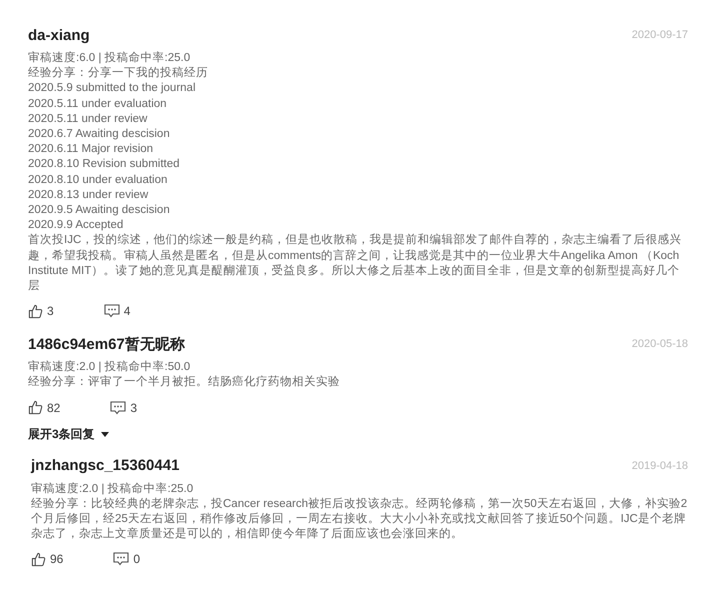 This screenshot has height=607, width=721. What do you see at coordinates (355, 263) in the screenshot?
I see `review-text: 首次投IJC，投的综述，他们的综述一般是约稿，但是也收散稿，我是提前和编辑部发了邮件自荐的，杂志主编看了后很感兴趣，希望我投稿。审稿人虽然是匿名，但是从comments的言辞之间，让我感觉是其中的一位业界大牛Angelika Amon （Koch Institute MIT）。读了她的意见真是醍醐灌顶，受益良多。所以大修之后基本上改的面目全非，但是文章的创新型提高好几个层` at bounding box center [355, 263].